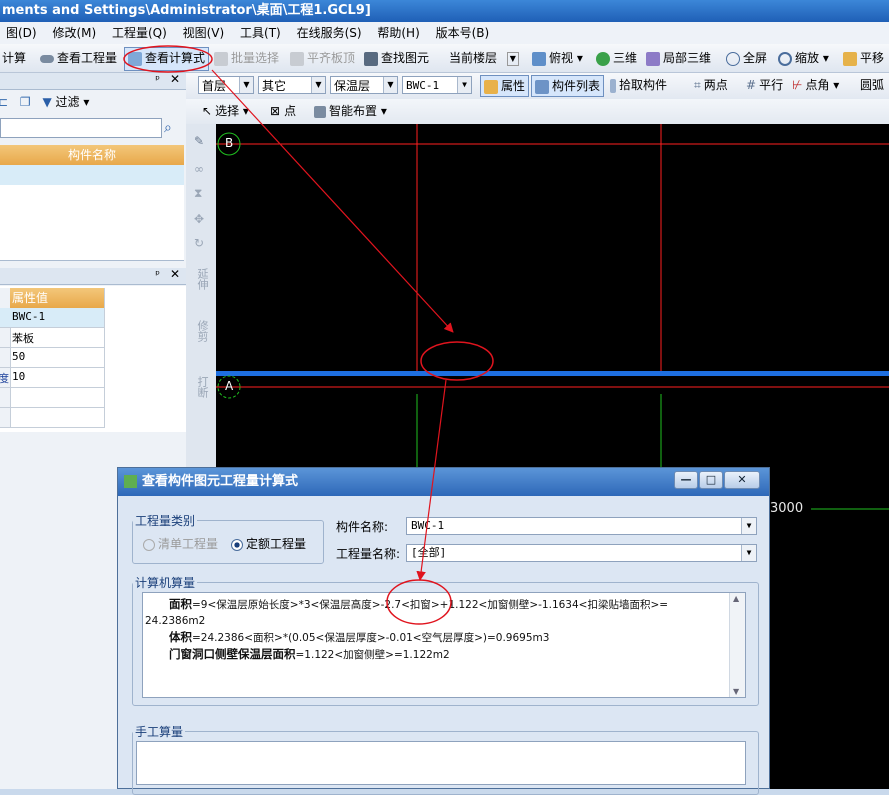 Image resolution: width=889 pixels, height=795 pixels. Describe the element at coordinates (419, 602) in the screenshot. I see `annotation-ellipse-formula` at that location.